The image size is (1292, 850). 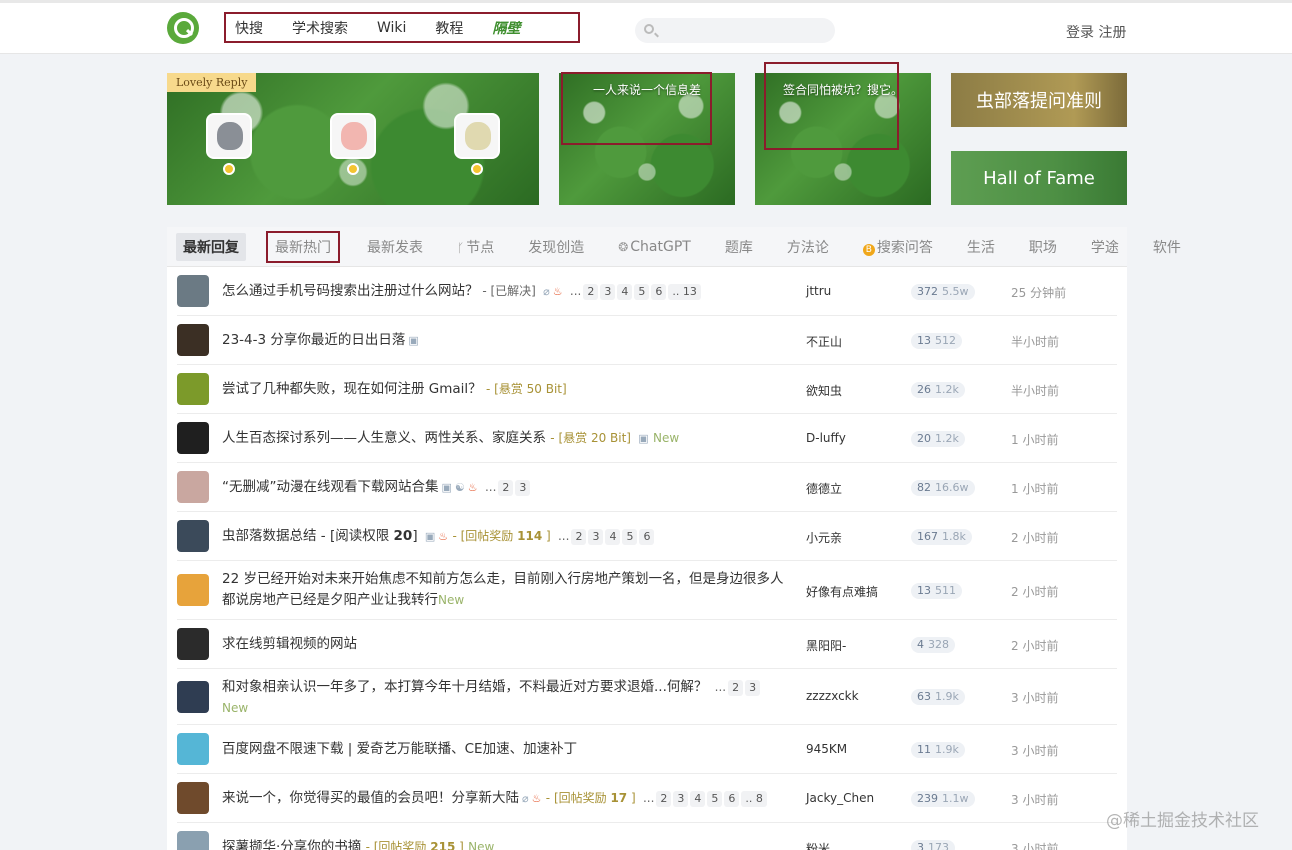 What do you see at coordinates (904, 247) in the screenshot?
I see `tab-label: 搜索问答` at bounding box center [904, 247].